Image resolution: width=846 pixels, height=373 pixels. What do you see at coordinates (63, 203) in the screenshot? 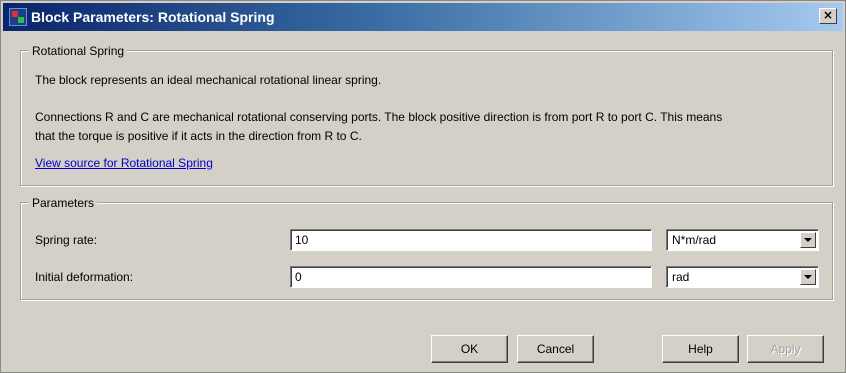
I see `parameters-group-label: Parameters` at bounding box center [63, 203].